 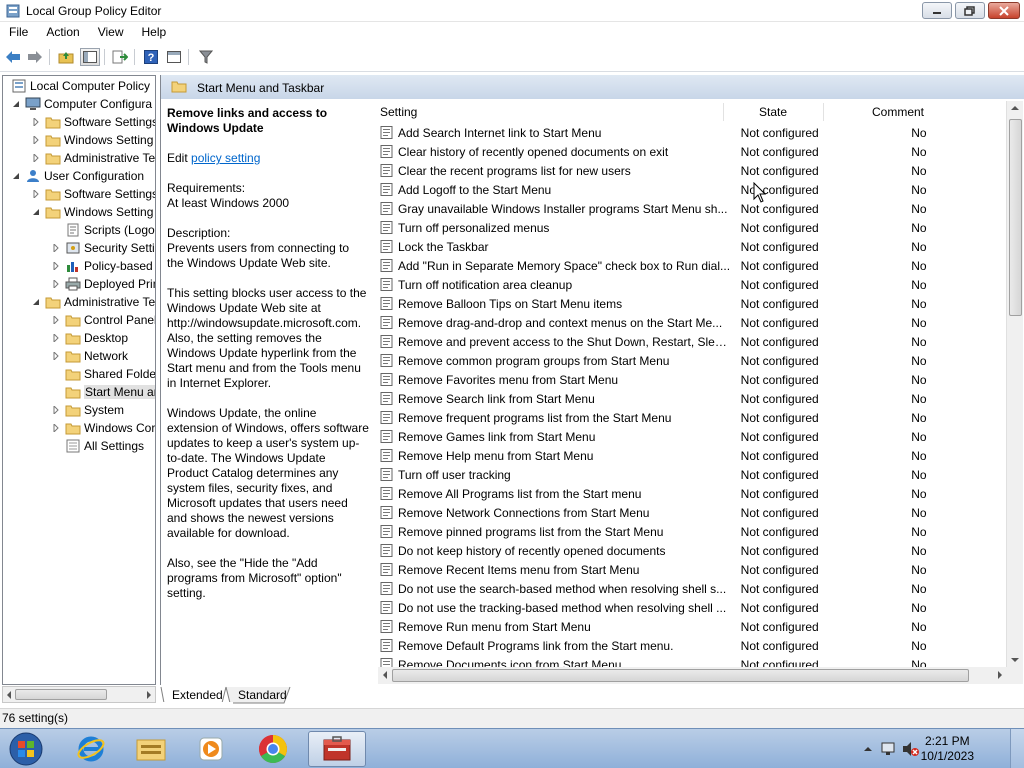 What do you see at coordinates (103, 284) in the screenshot?
I see `tree-node: Deployed Prin` at bounding box center [103, 284].